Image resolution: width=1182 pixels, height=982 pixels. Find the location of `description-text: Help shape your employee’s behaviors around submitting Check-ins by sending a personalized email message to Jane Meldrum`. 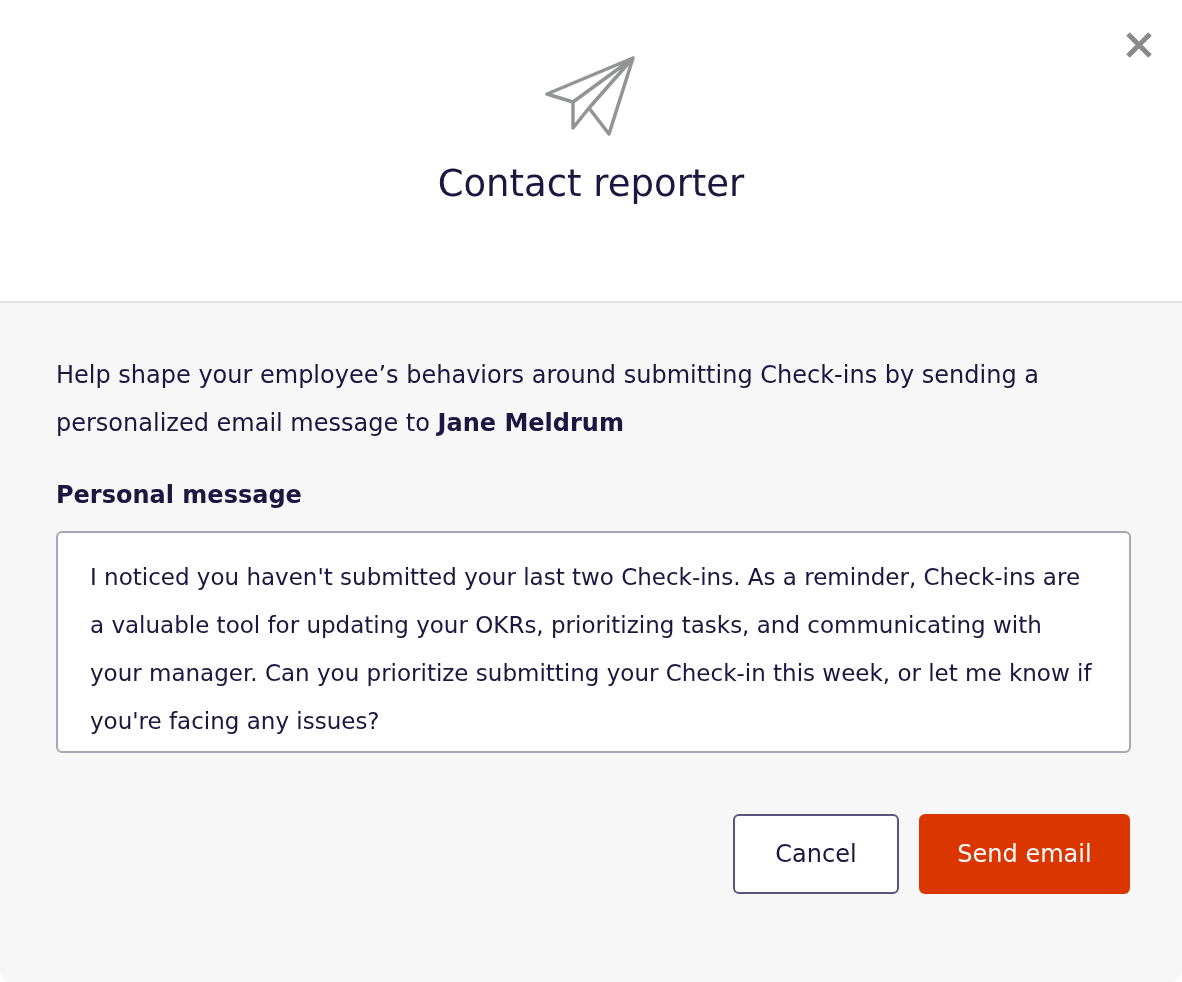

description-text: Help shape your employee’s behaviors around submitting Check-ins by sending a personalized email message to Jane Meldrum is located at coordinates (548, 399).